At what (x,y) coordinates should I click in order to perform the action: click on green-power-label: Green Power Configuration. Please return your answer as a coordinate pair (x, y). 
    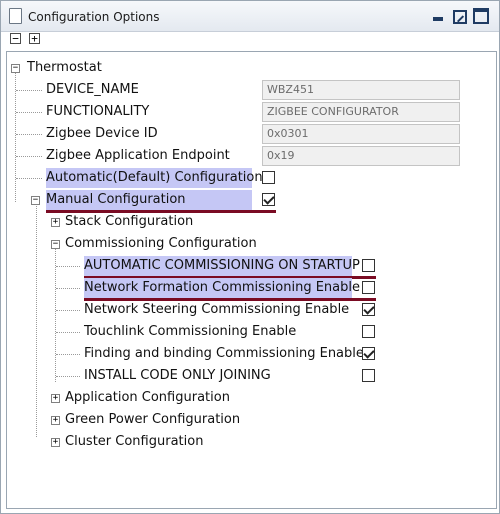
    Looking at the image, I should click on (152, 420).